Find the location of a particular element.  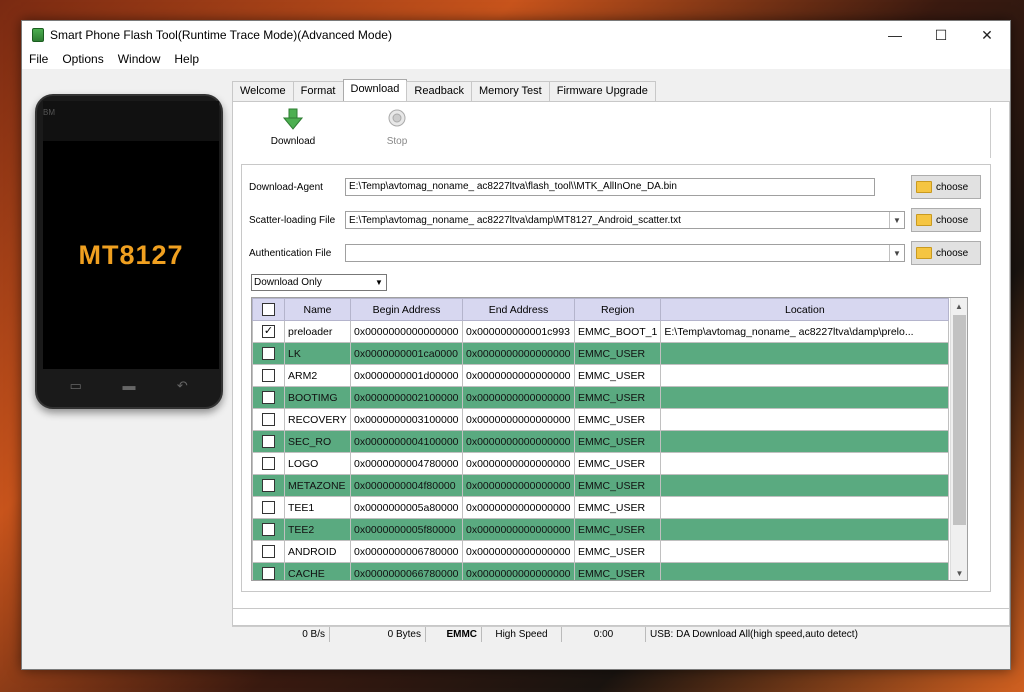

cell-begin: 0x0000000000000000 is located at coordinates (406, 331).